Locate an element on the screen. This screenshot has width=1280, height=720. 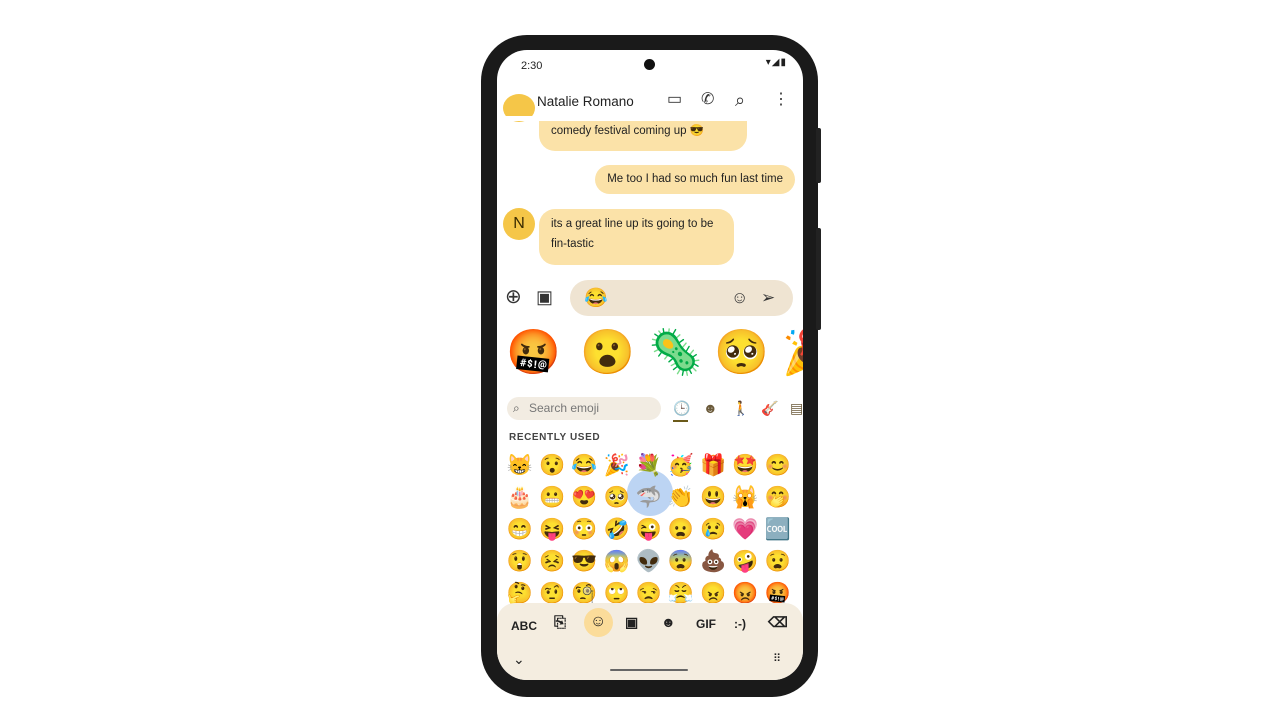
emoji-key: 😸 is located at coordinates (520, 466).